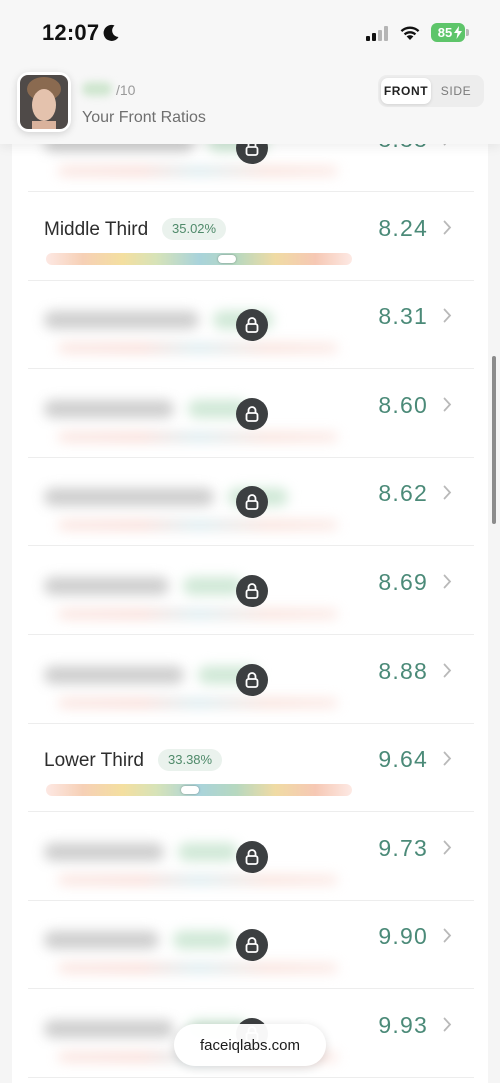 The image size is (500, 1083). Describe the element at coordinates (403, 404) in the screenshot. I see `ratio-score: 8.60` at that location.